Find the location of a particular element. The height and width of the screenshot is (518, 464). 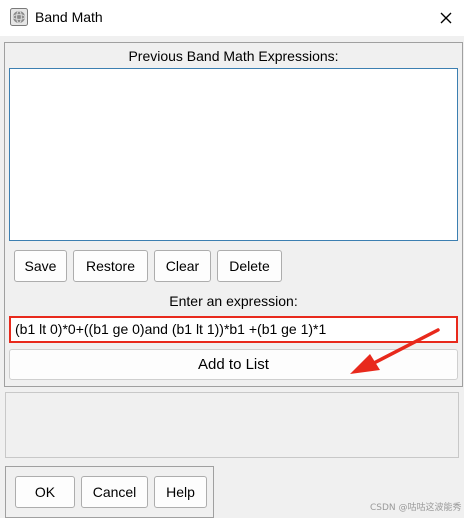

restore-button: Restore is located at coordinates (110, 266).